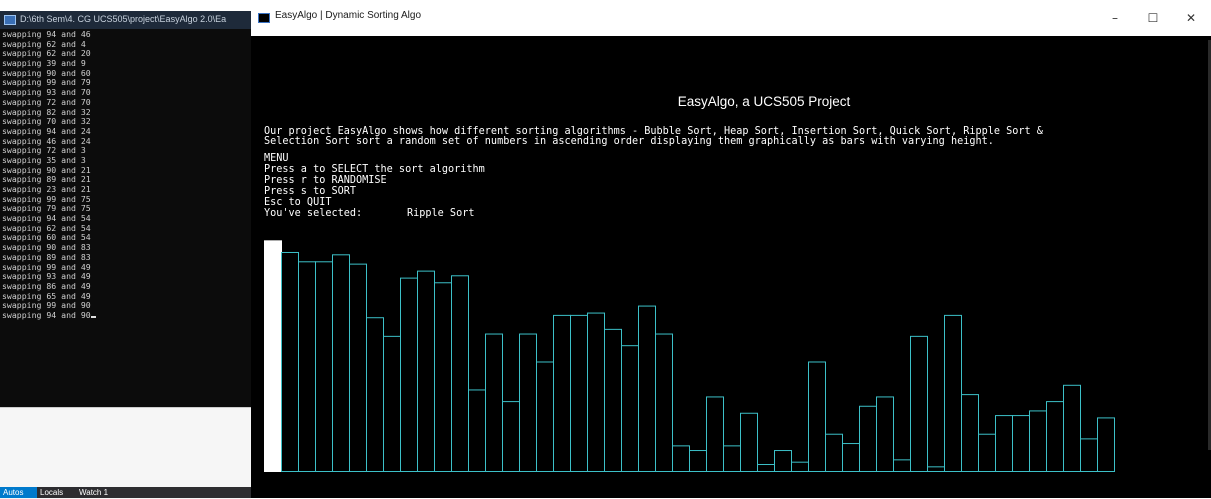 This screenshot has width=1211, height=499. What do you see at coordinates (1191, 18) in the screenshot?
I see `close-button: ✕` at bounding box center [1191, 18].